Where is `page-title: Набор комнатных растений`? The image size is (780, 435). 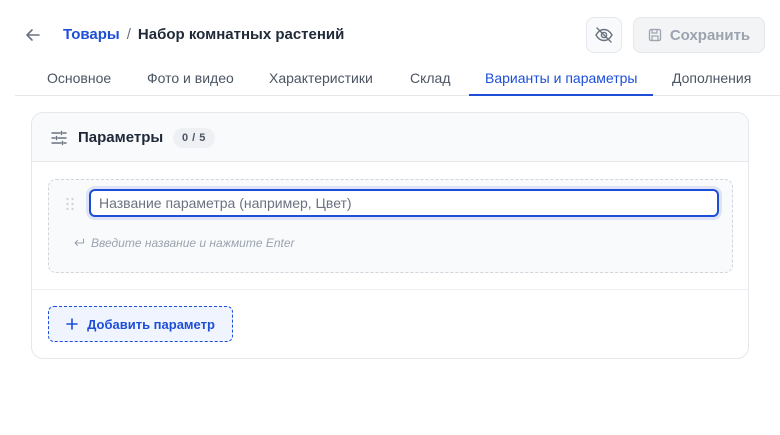
page-title: Набор комнатных растений is located at coordinates (241, 34).